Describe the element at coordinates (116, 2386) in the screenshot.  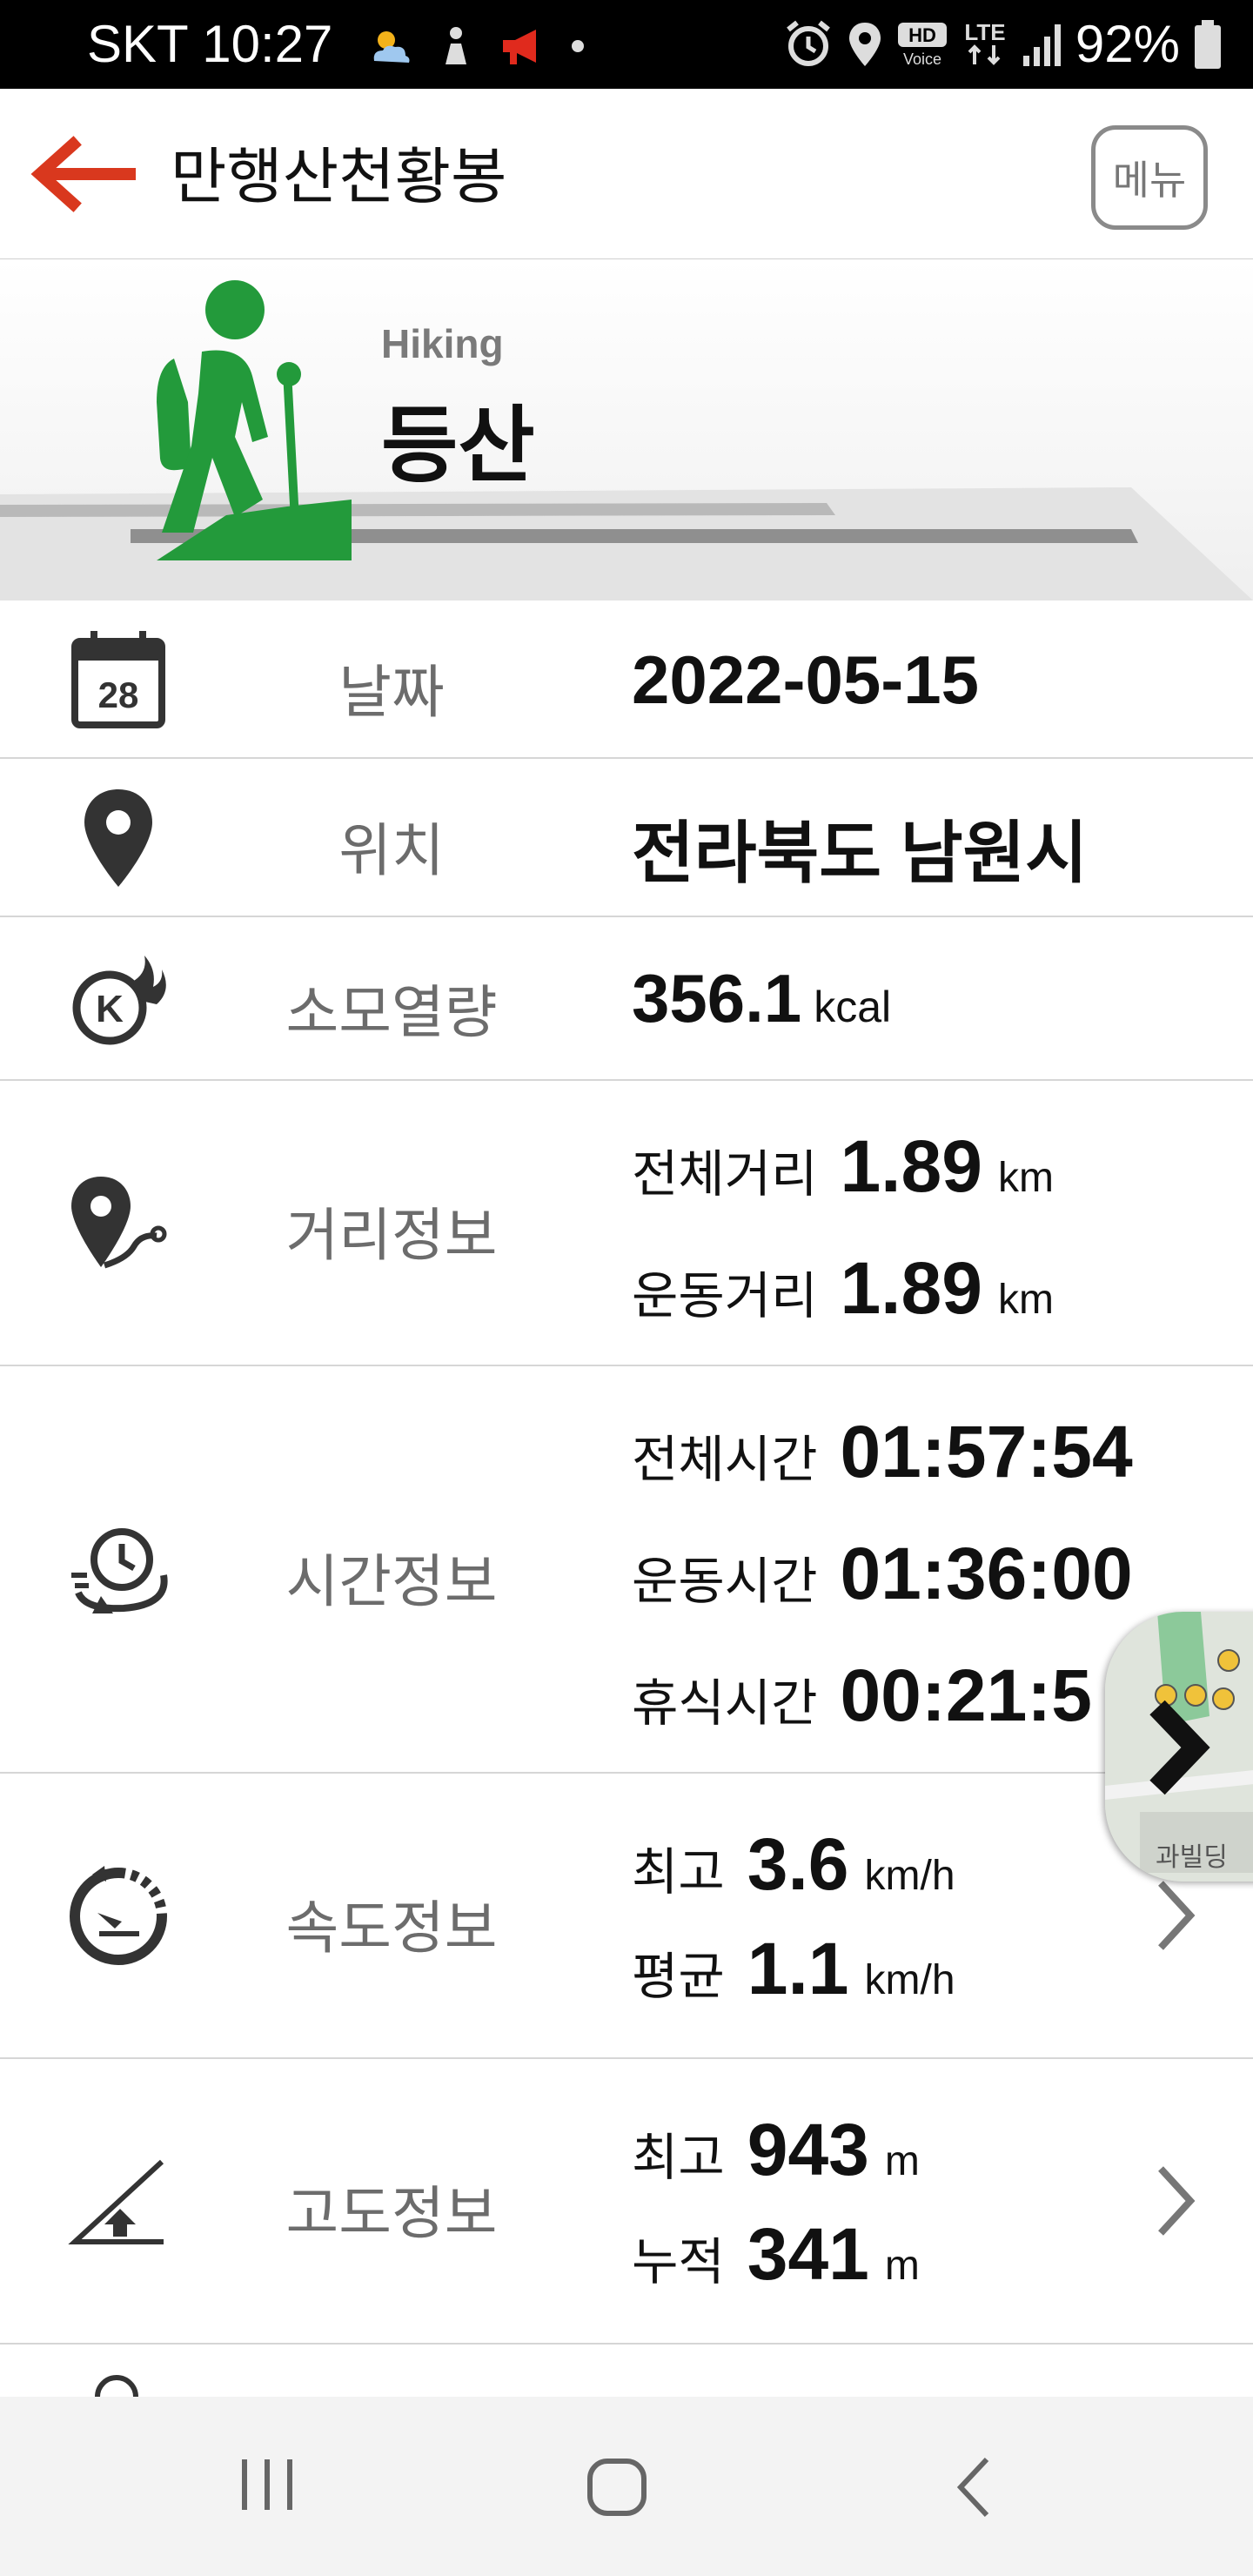
I see `partial-row-icon` at that location.